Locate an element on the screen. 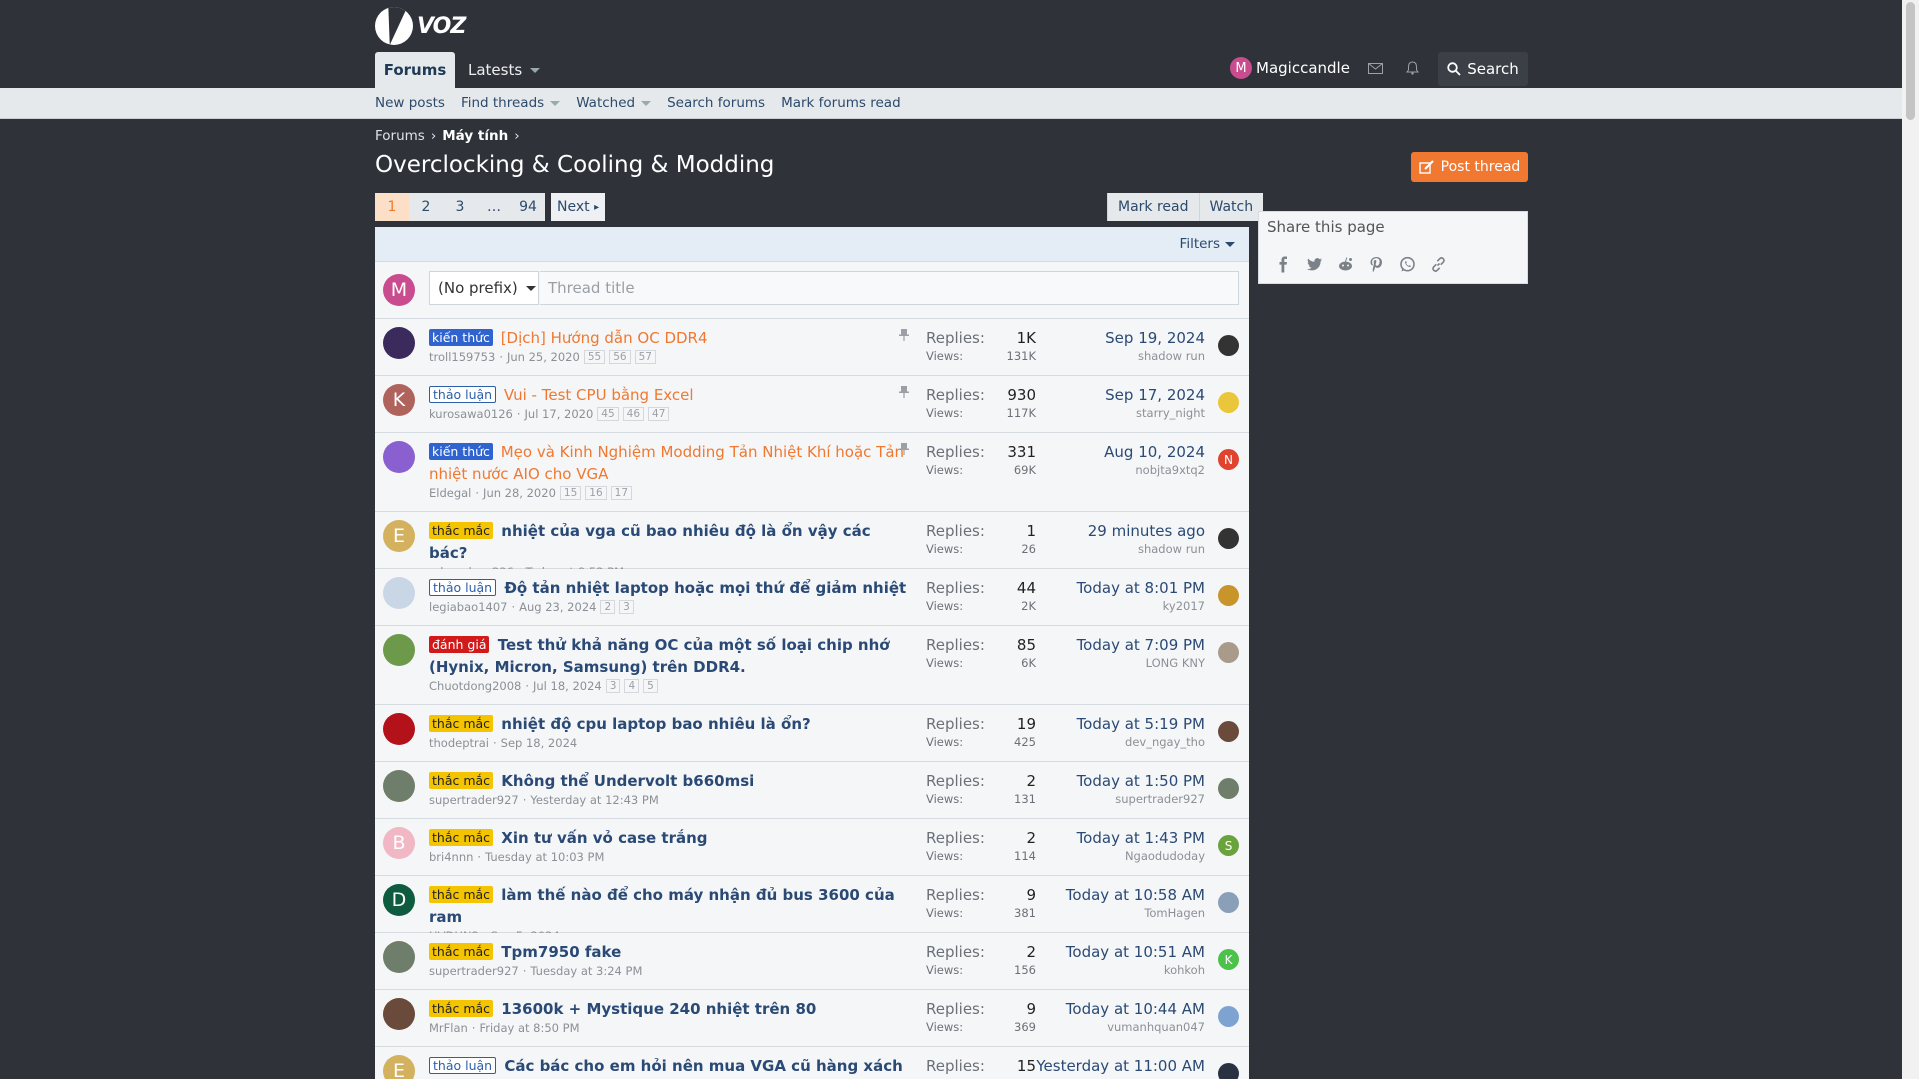 Image resolution: width=1919 pixels, height=1079 pixels. last-post-date: Sep 19, 2024 is located at coordinates (1155, 338).